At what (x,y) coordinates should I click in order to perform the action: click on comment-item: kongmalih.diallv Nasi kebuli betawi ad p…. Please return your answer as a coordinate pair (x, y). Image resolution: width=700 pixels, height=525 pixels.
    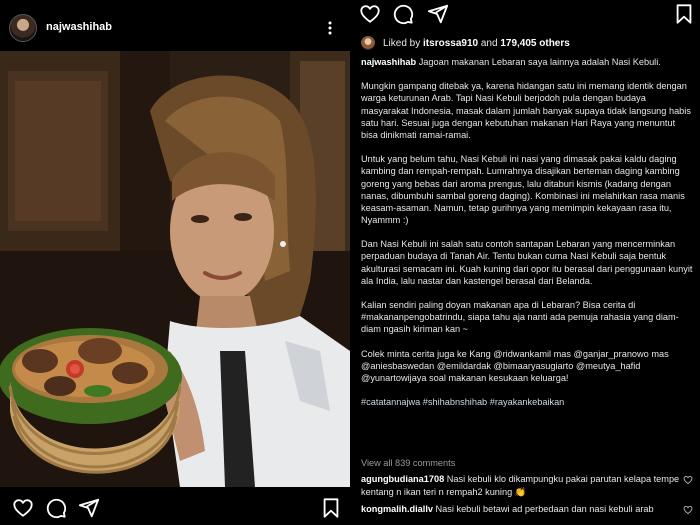
    Looking at the image, I should click on (523, 509).